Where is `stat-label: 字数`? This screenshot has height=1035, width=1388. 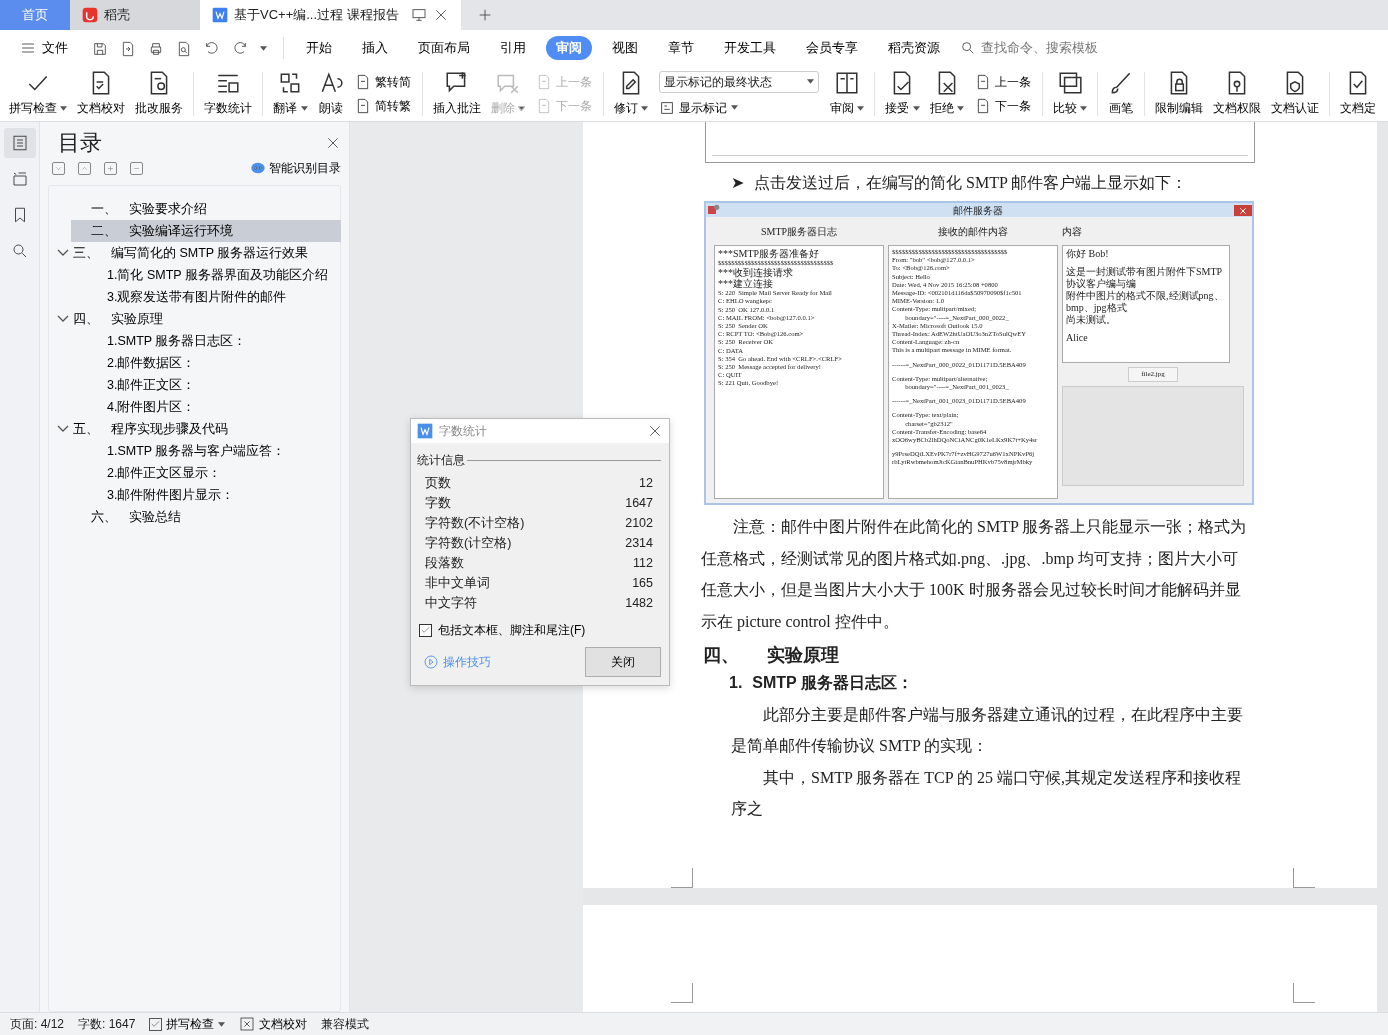
stat-label: 字数 is located at coordinates (438, 503).